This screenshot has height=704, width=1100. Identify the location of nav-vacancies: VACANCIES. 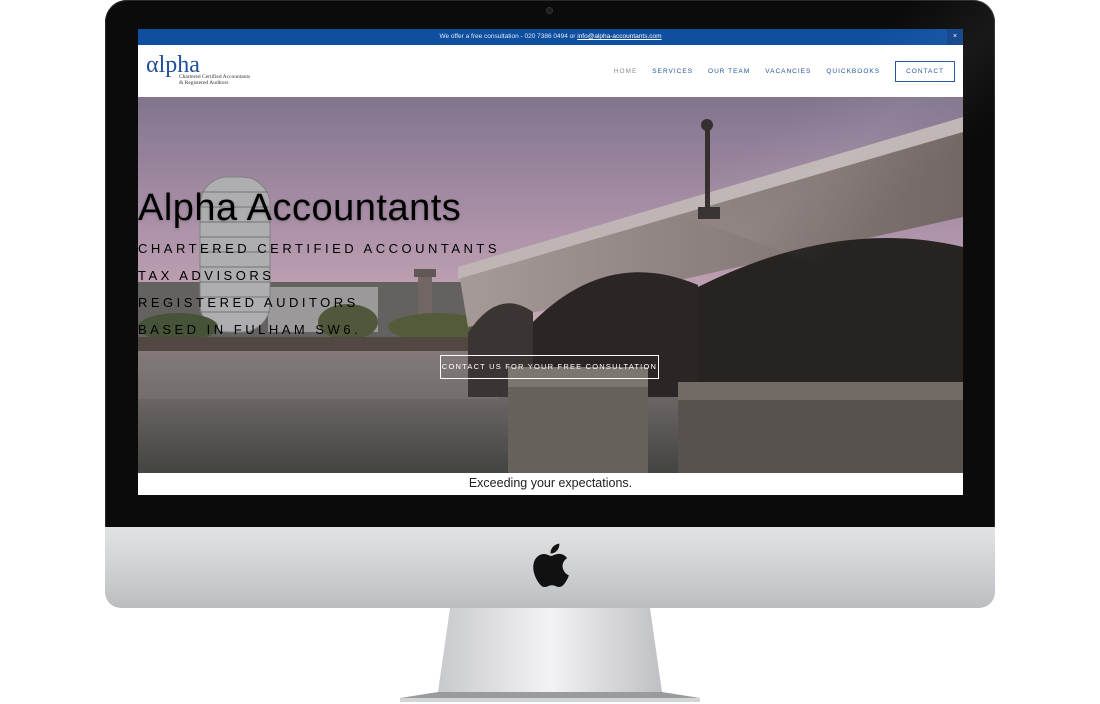
(788, 71).